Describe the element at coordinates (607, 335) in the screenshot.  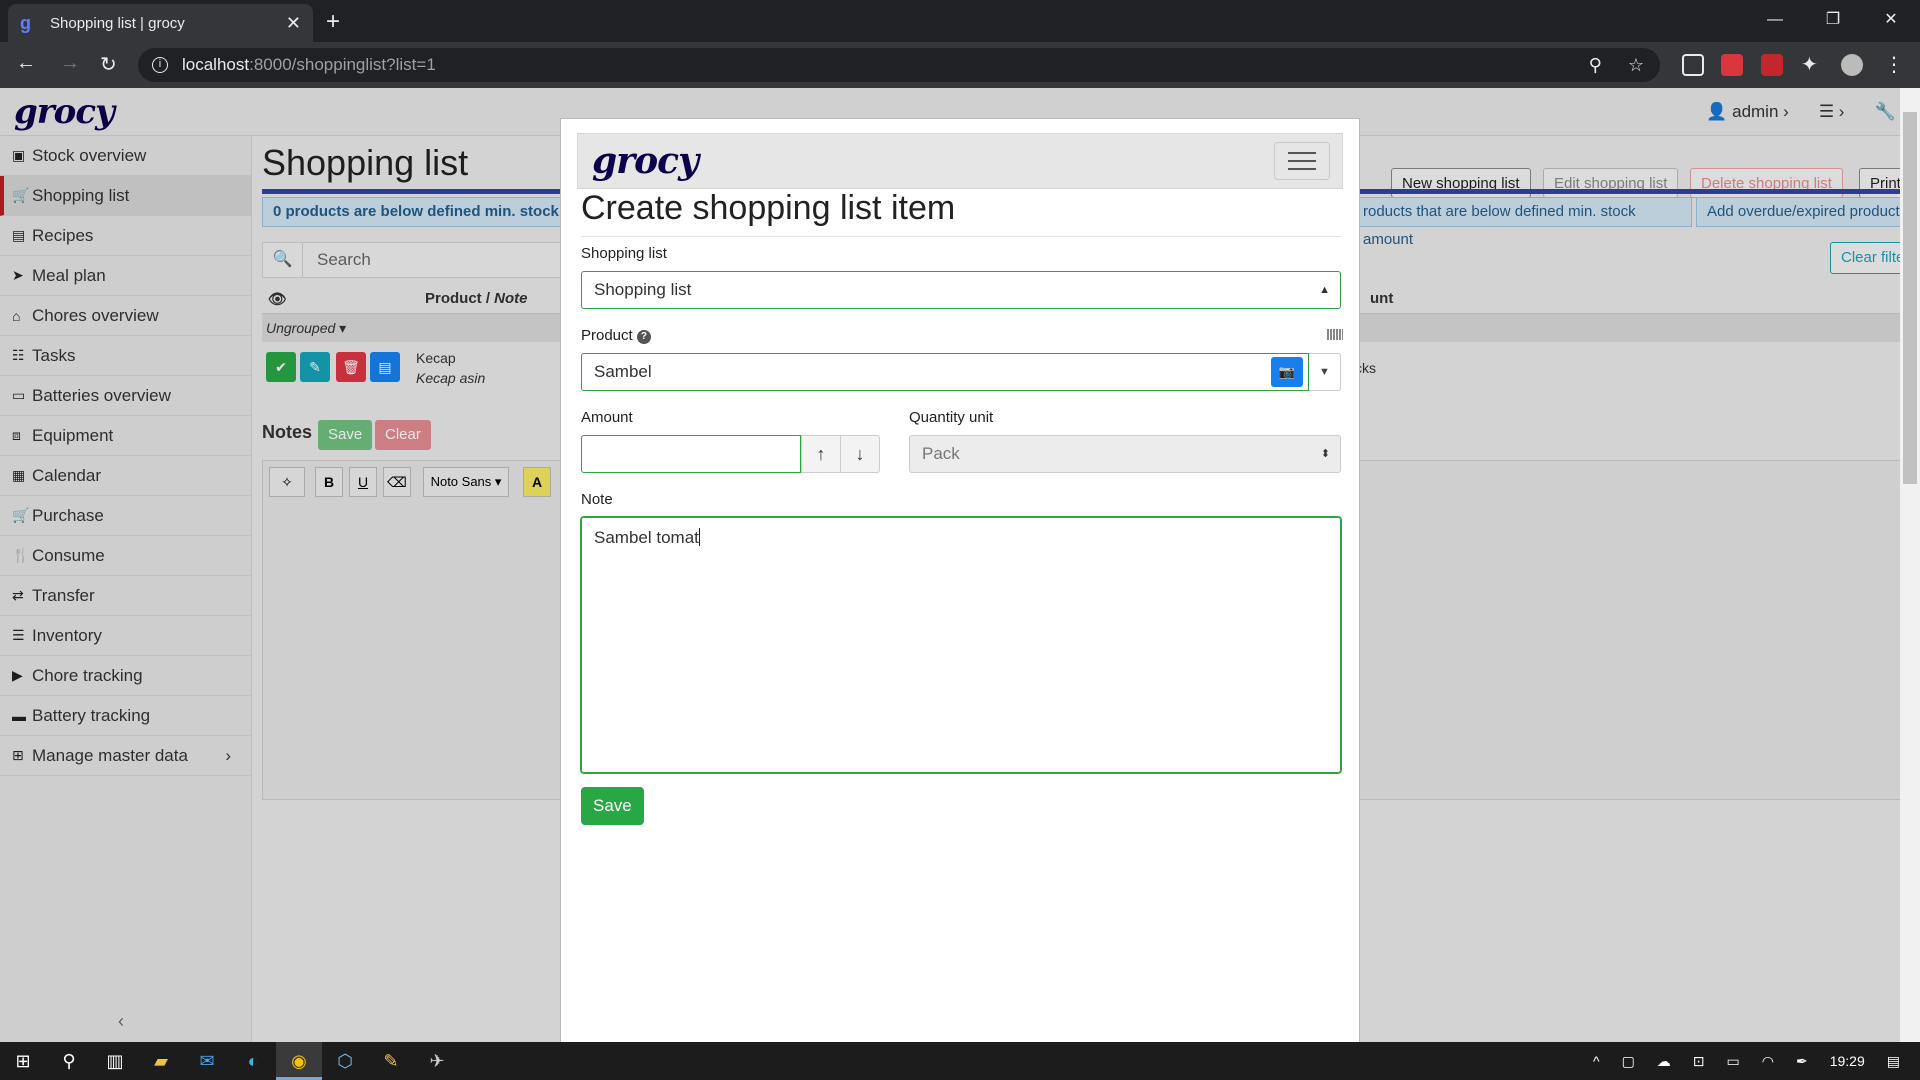
I see `product-label-text: Product` at that location.